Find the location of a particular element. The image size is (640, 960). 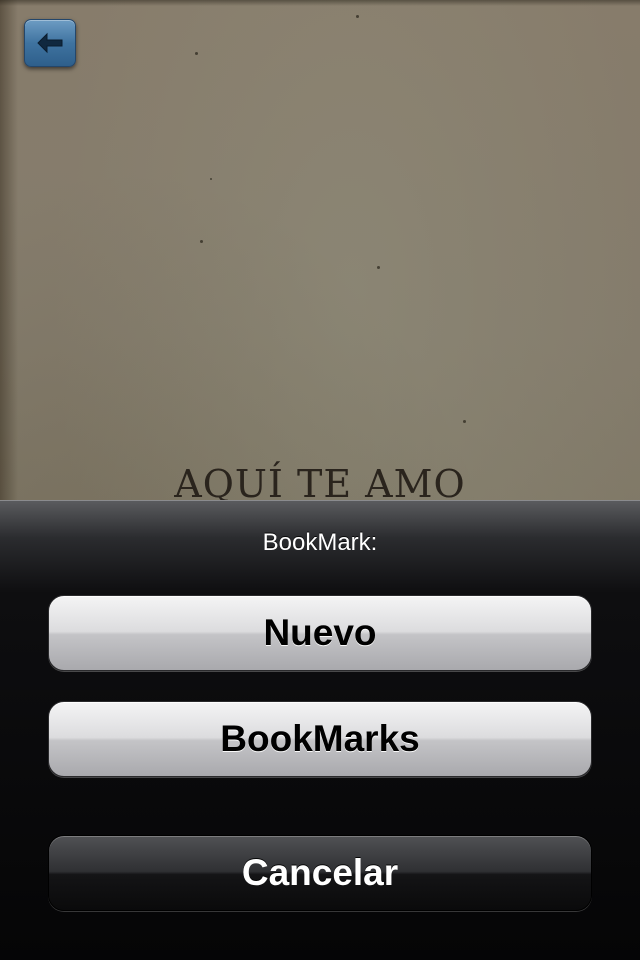

new-bookmark-label: Nuevo is located at coordinates (320, 632).